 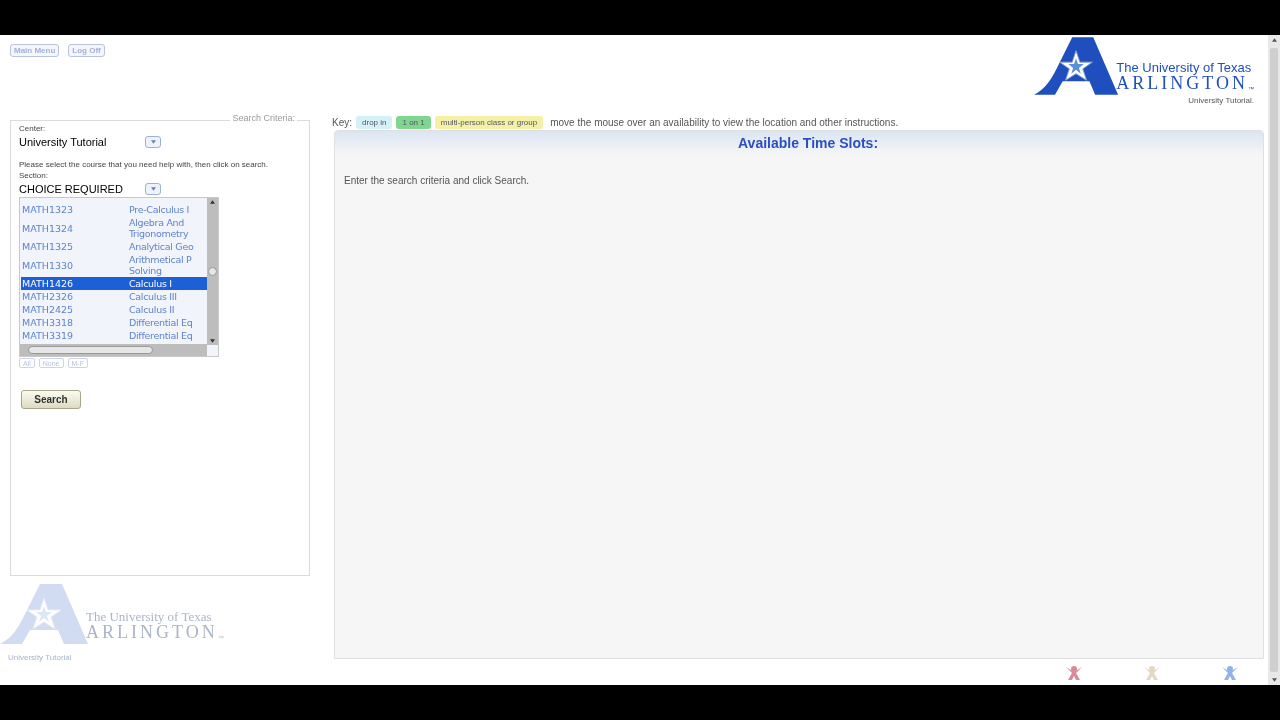 I want to click on page-scrollbar, so click(x=1274, y=360).